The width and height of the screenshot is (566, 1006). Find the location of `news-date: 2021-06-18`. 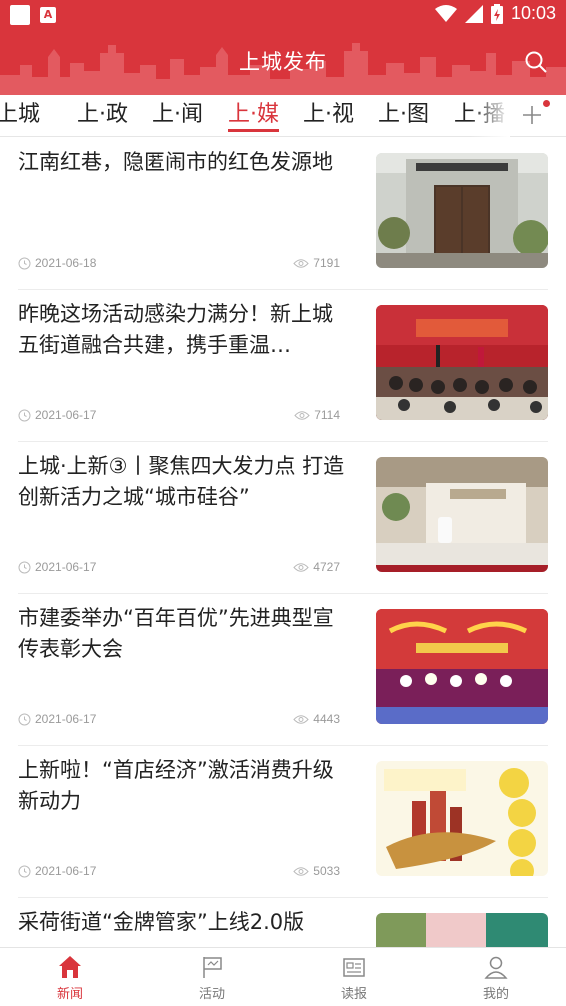

news-date: 2021-06-18 is located at coordinates (66, 263).